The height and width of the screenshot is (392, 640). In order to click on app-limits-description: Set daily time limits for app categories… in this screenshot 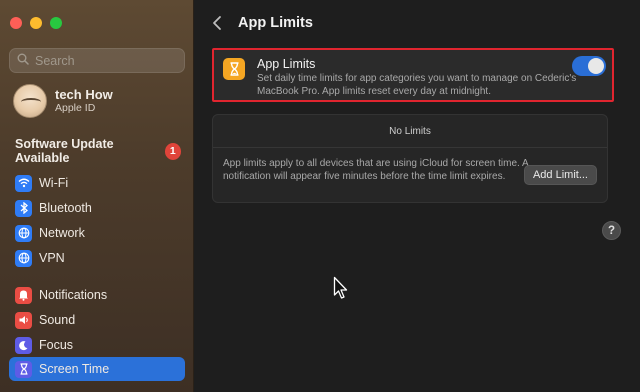, I will do `click(417, 85)`.